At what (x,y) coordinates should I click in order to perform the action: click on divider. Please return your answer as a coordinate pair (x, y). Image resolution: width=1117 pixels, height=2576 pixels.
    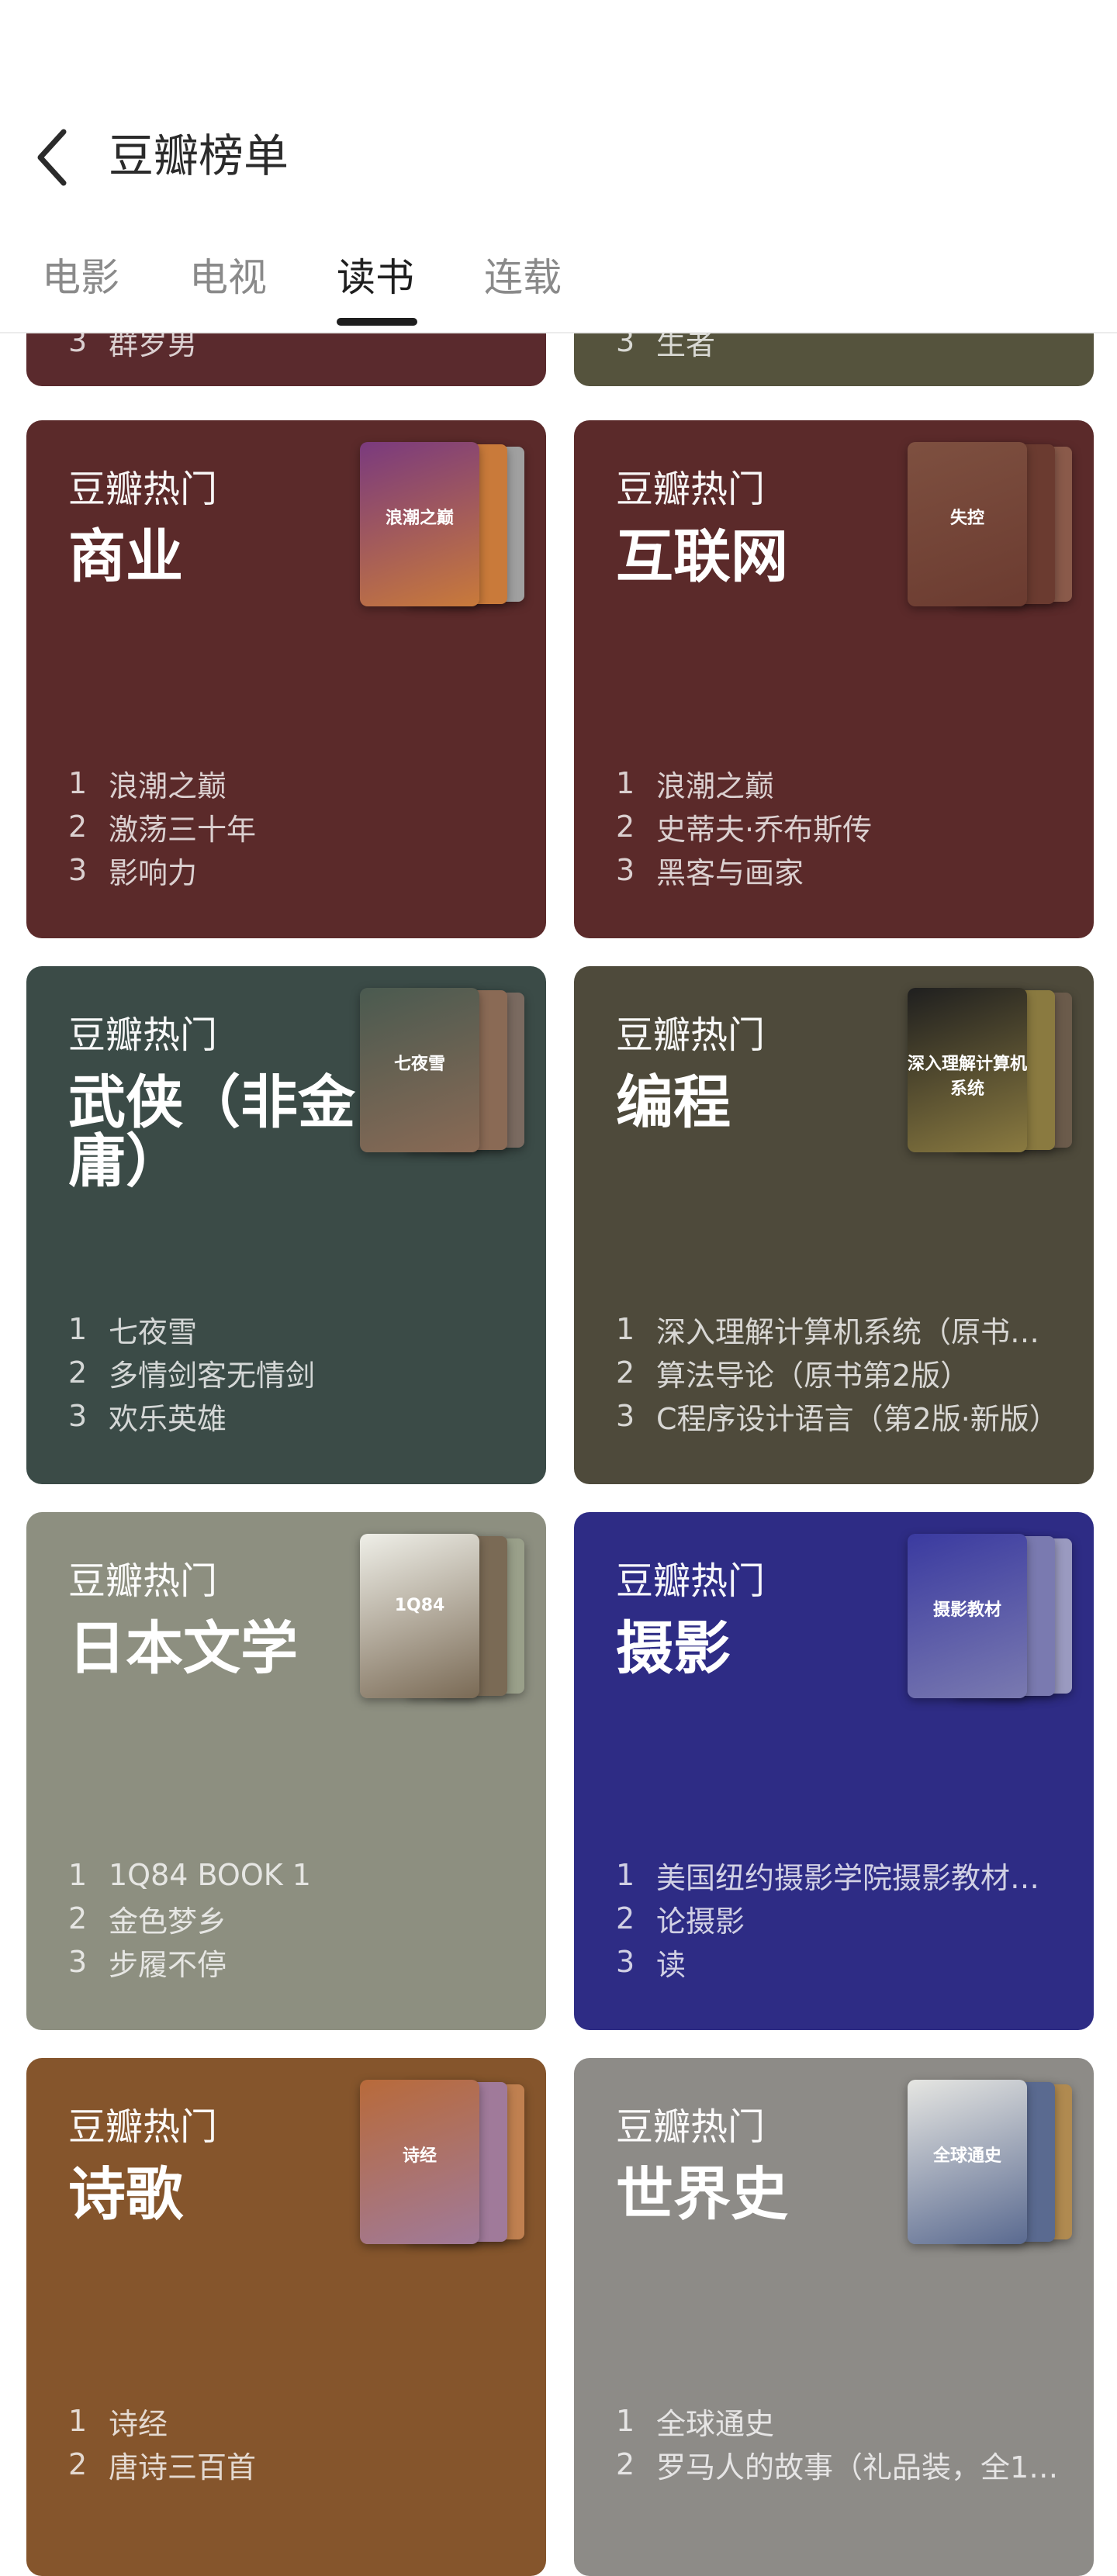
    Looking at the image, I should click on (558, 333).